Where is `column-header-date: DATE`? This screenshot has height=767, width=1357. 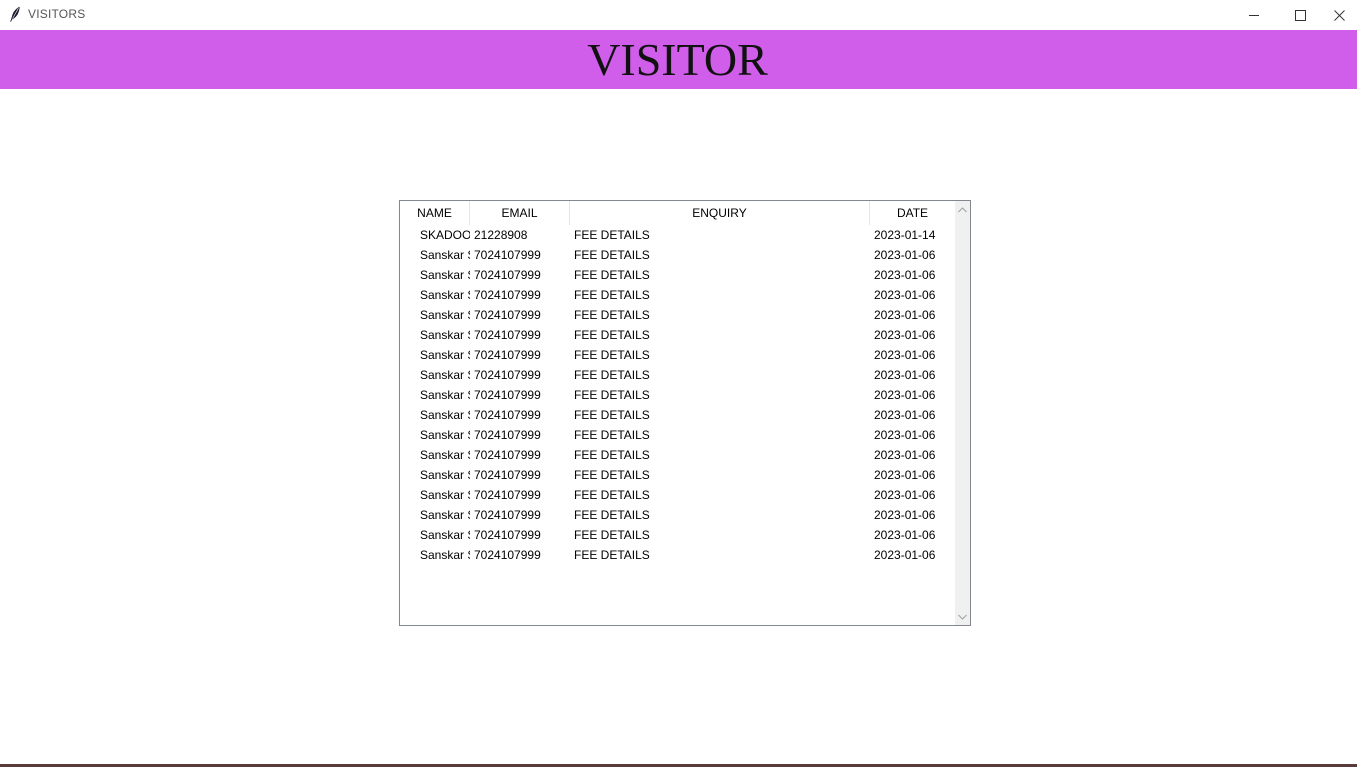 column-header-date: DATE is located at coordinates (912, 213).